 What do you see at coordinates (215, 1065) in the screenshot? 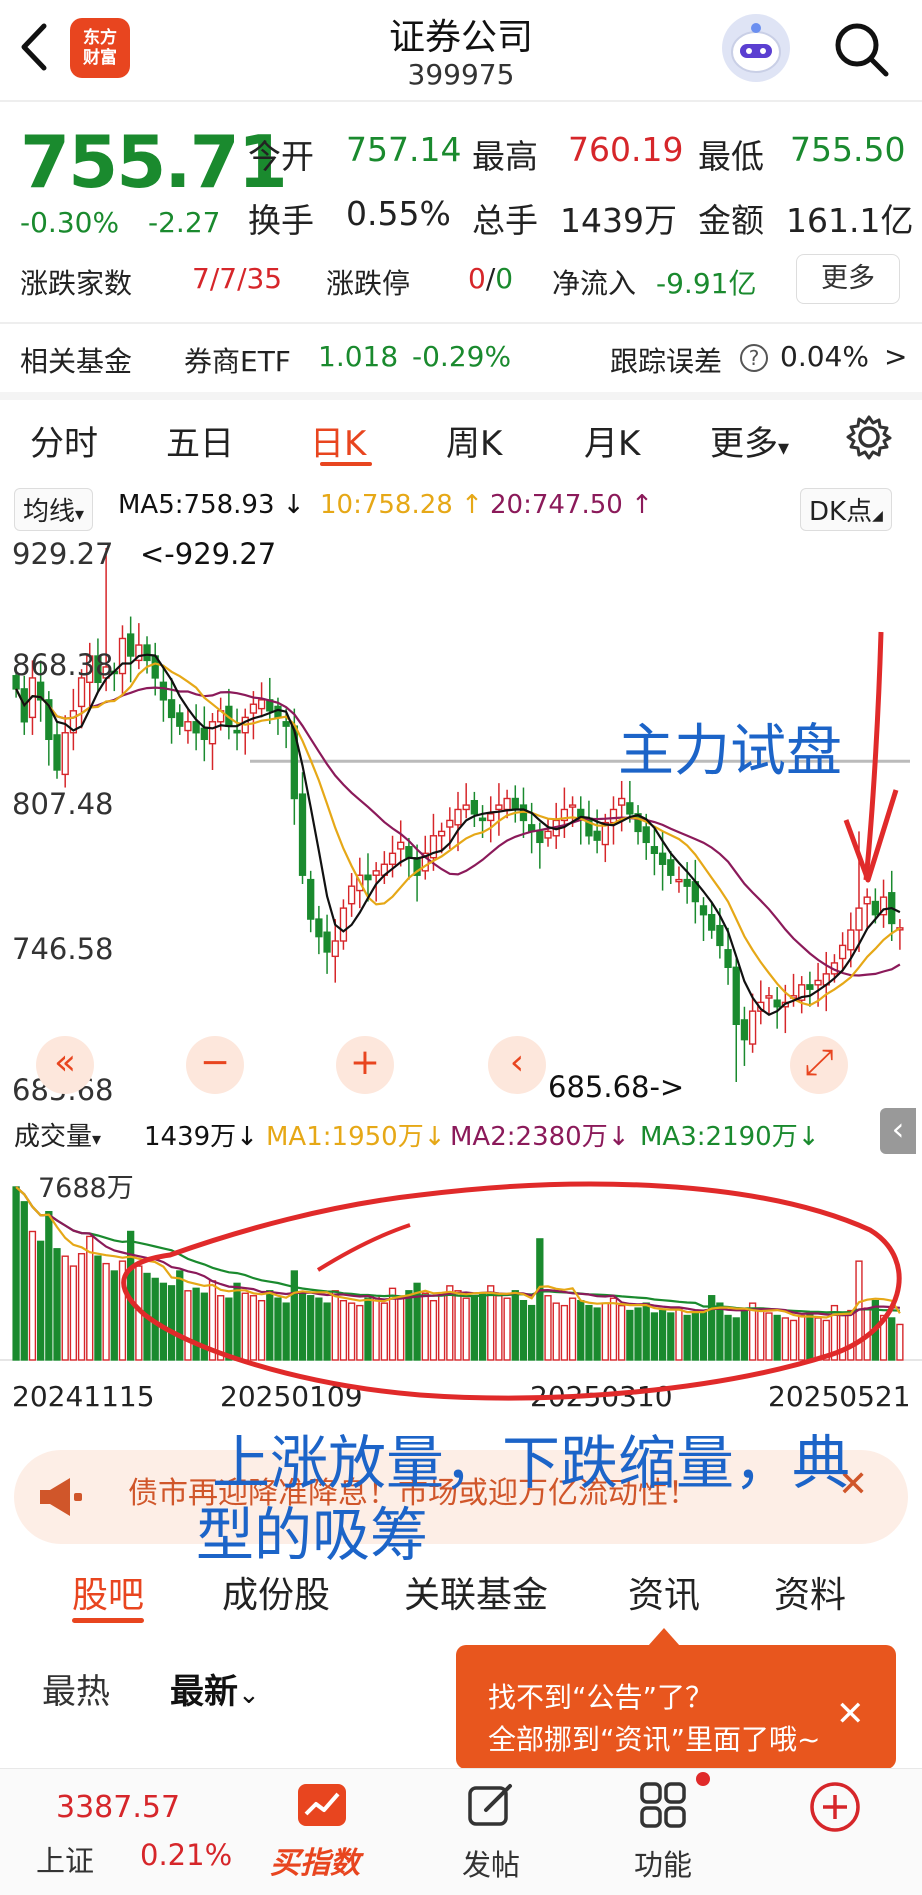
I see `zoom-out-icon: −` at bounding box center [215, 1065].